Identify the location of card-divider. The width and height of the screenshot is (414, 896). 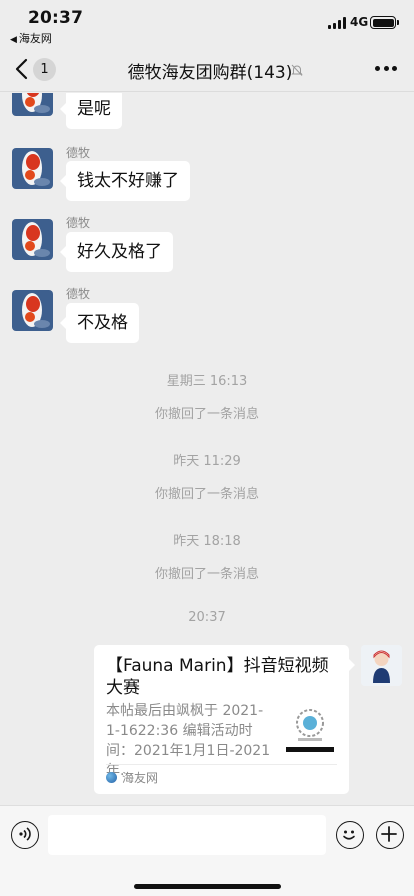
(221, 764).